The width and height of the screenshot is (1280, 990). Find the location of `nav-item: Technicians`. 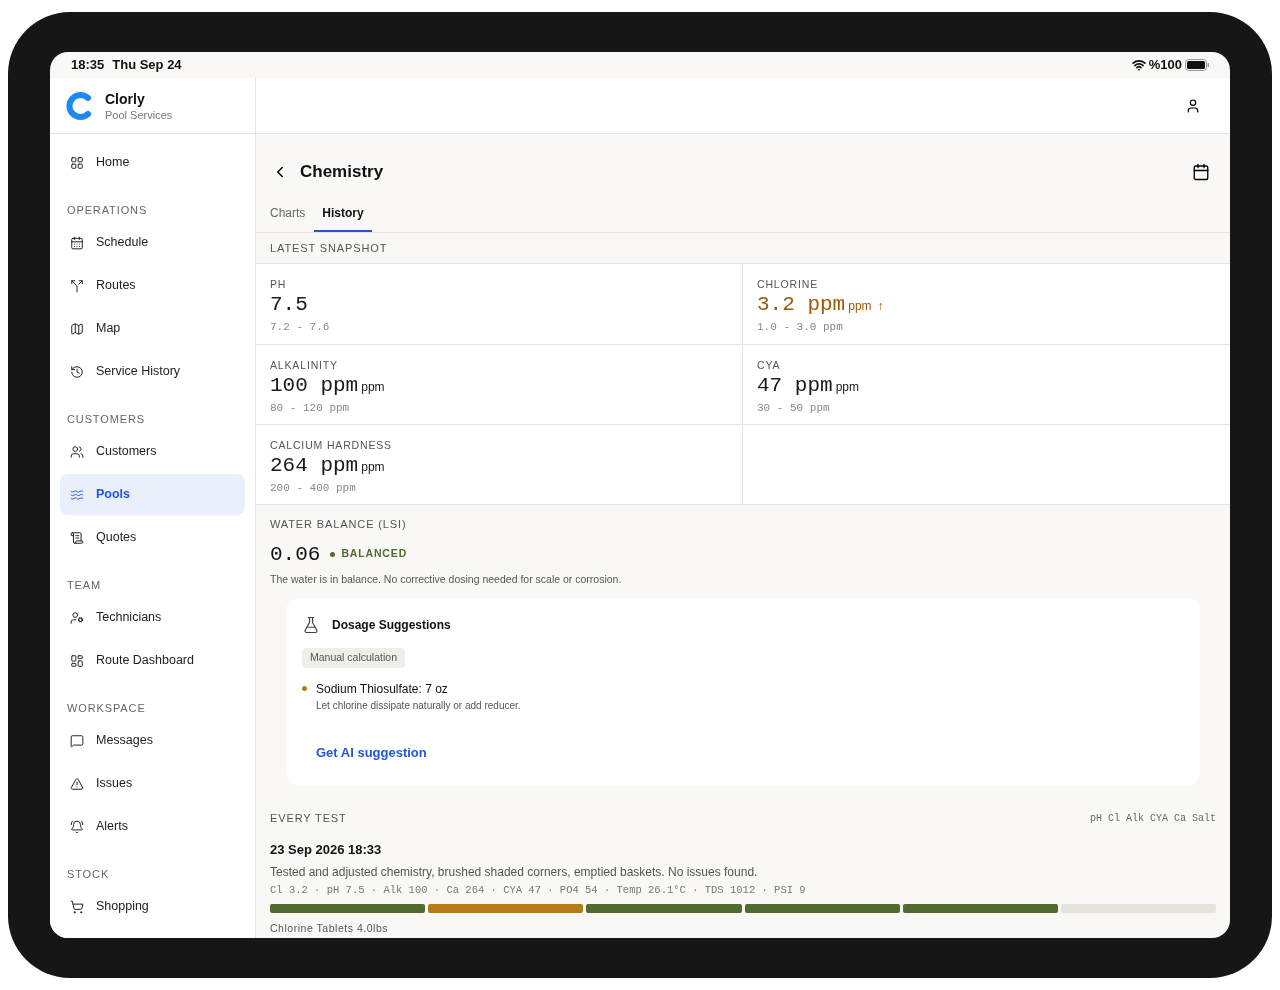

nav-item: Technicians is located at coordinates (152, 617).